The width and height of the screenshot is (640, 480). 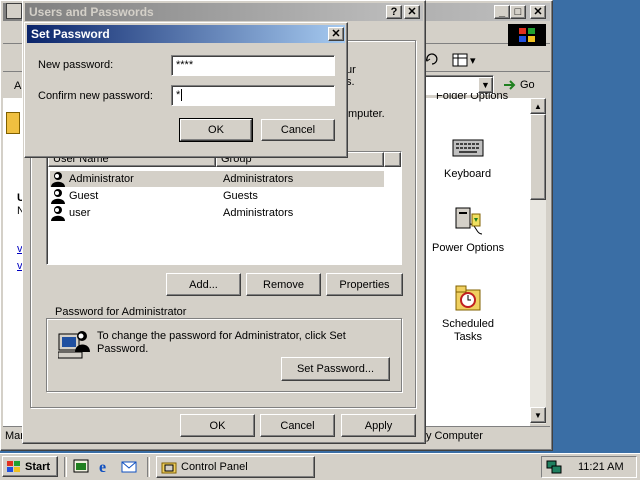 What do you see at coordinates (217, 196) in the screenshot?
I see `table-row: Guest Guests` at bounding box center [217, 196].